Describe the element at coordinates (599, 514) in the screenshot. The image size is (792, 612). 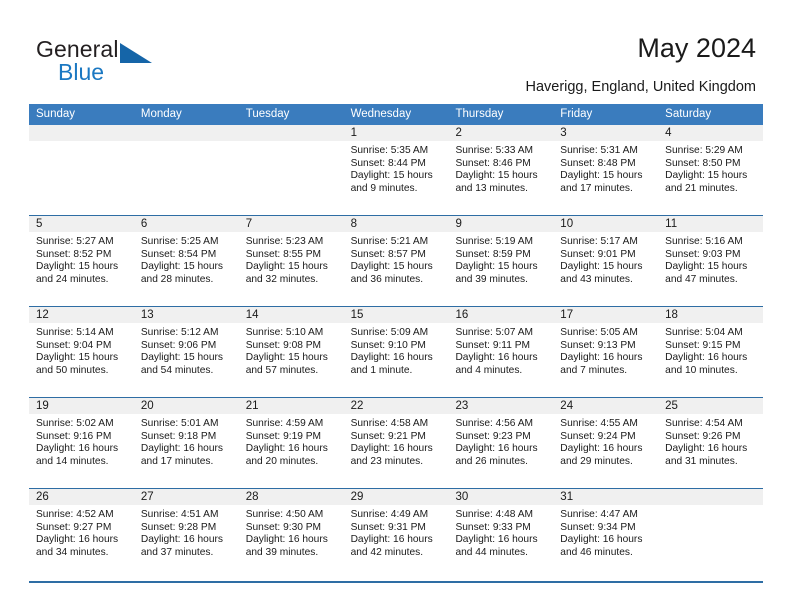
I see `sunrise-text: Sunrise: 4:47 AM` at that location.